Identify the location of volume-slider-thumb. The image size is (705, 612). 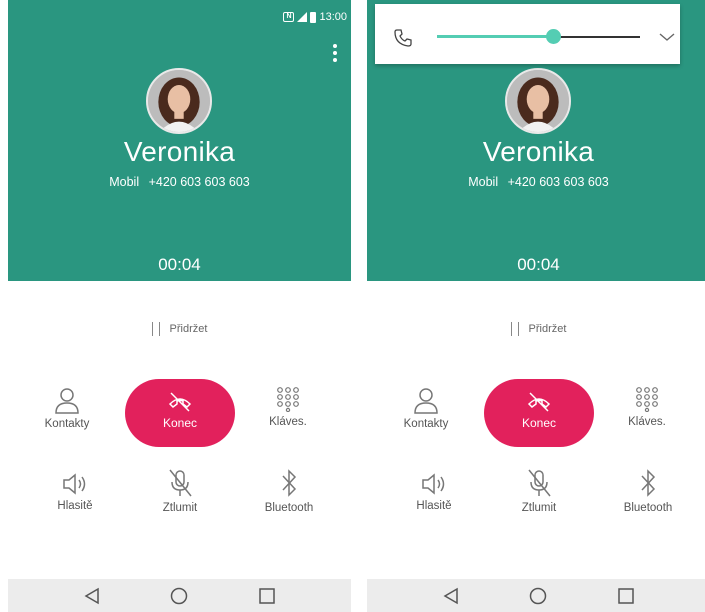
(553, 36).